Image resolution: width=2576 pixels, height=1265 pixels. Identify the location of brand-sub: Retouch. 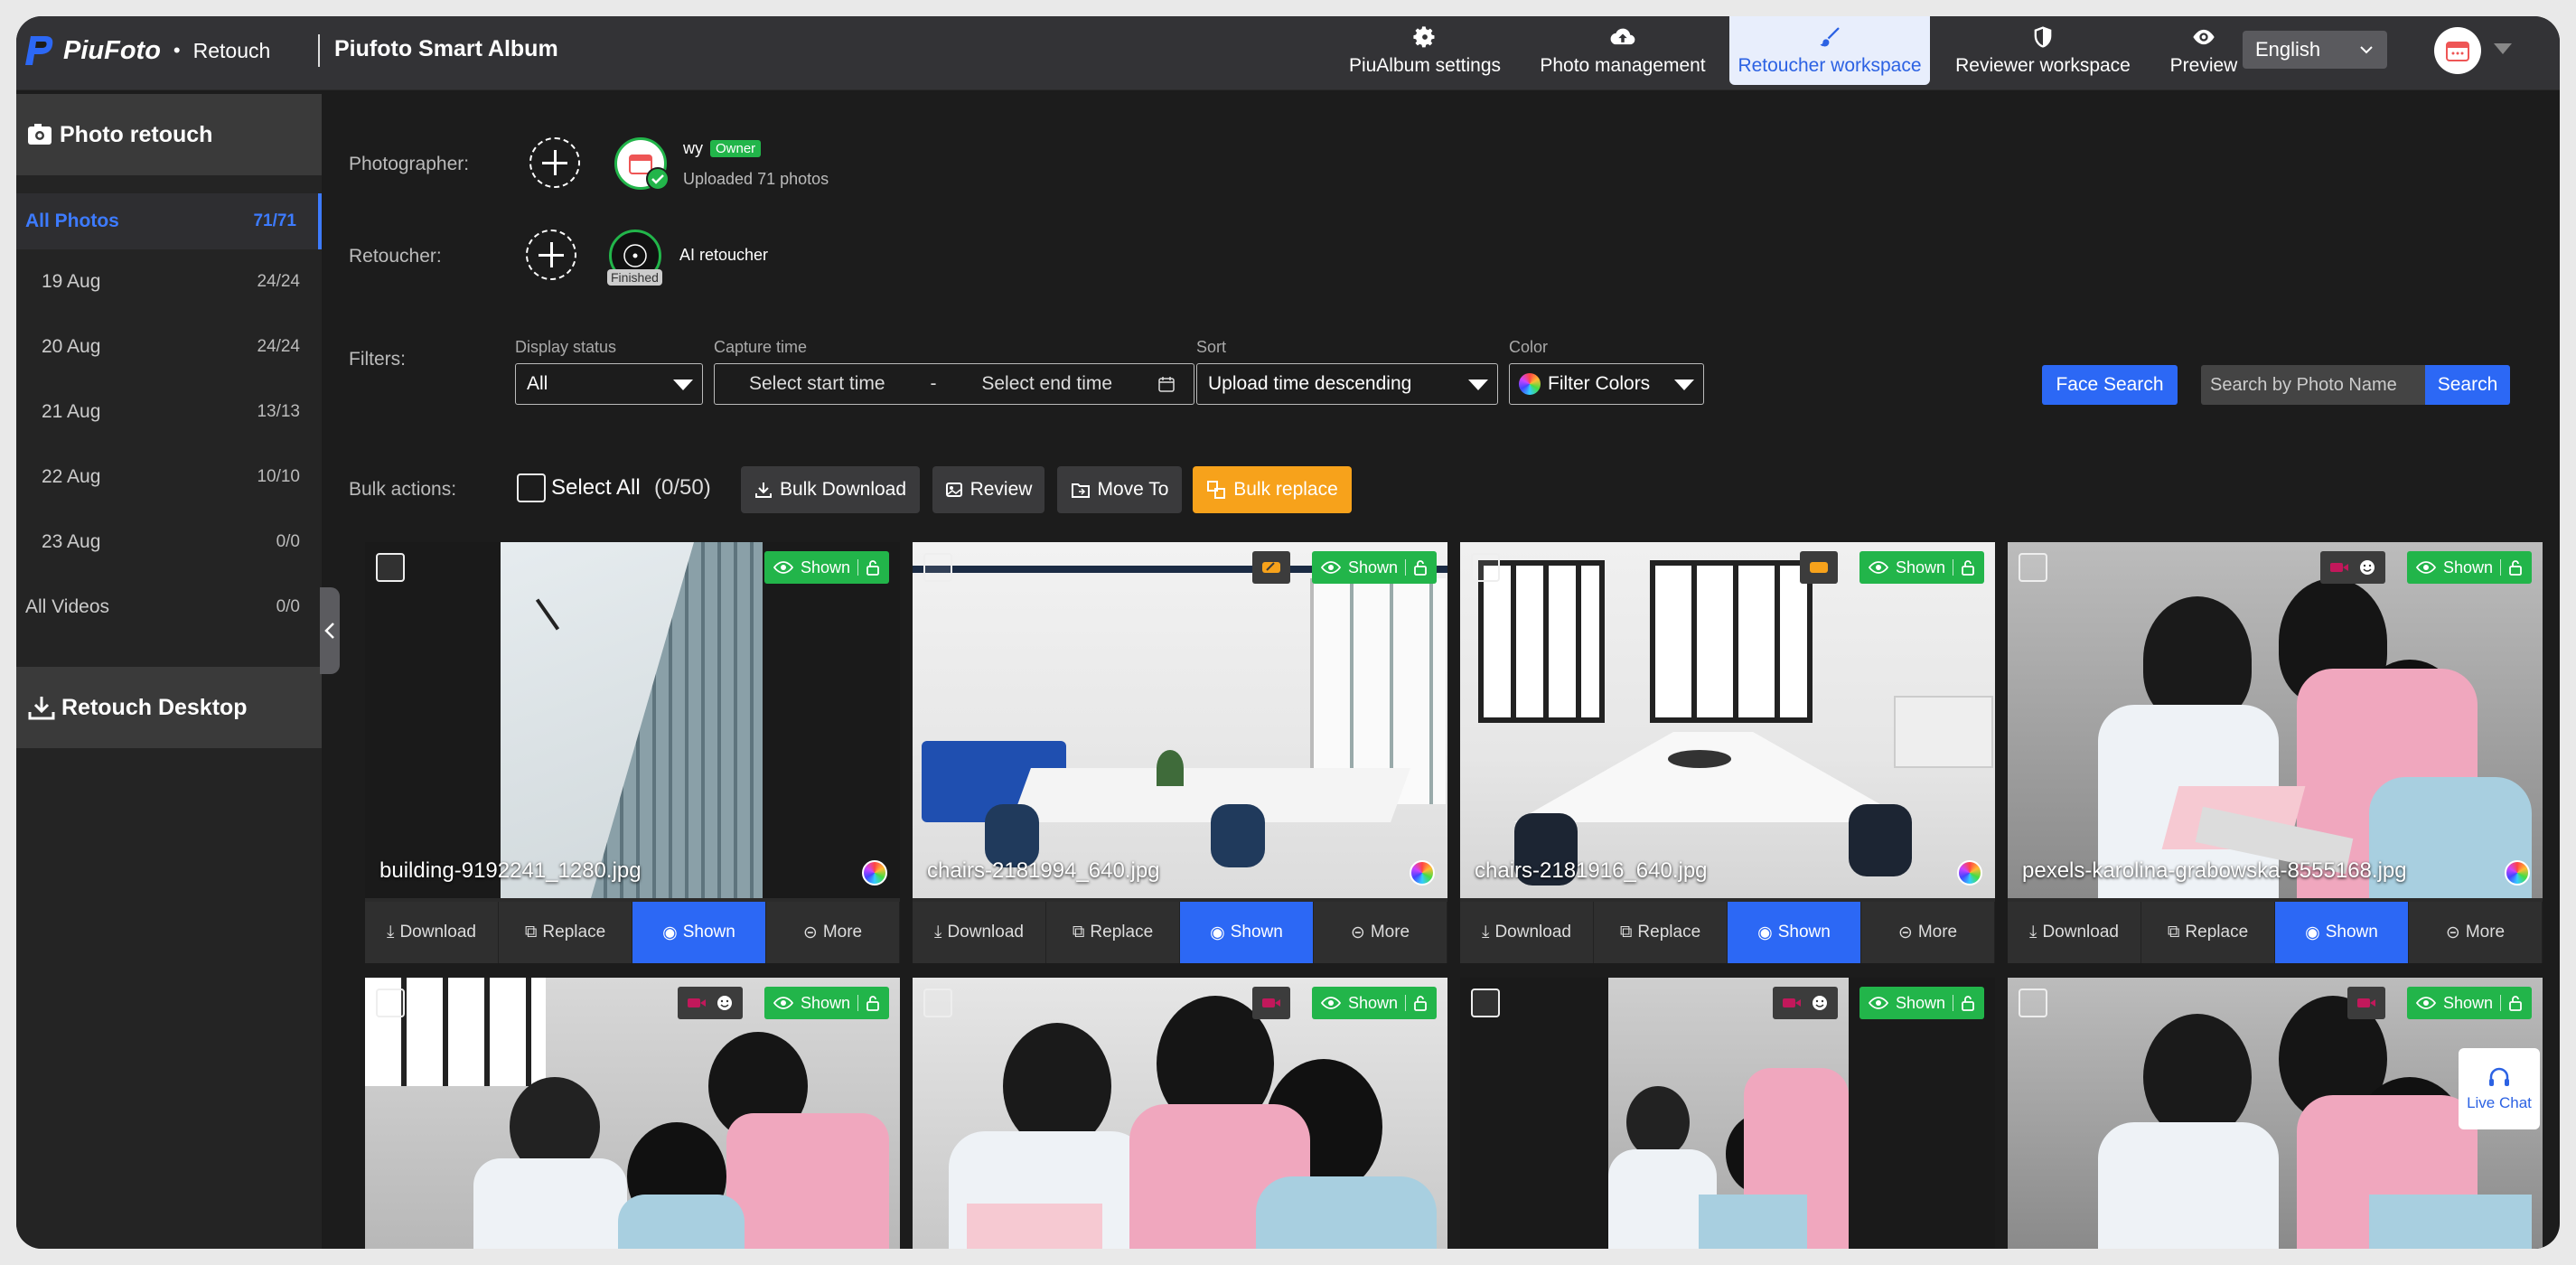
(231, 50).